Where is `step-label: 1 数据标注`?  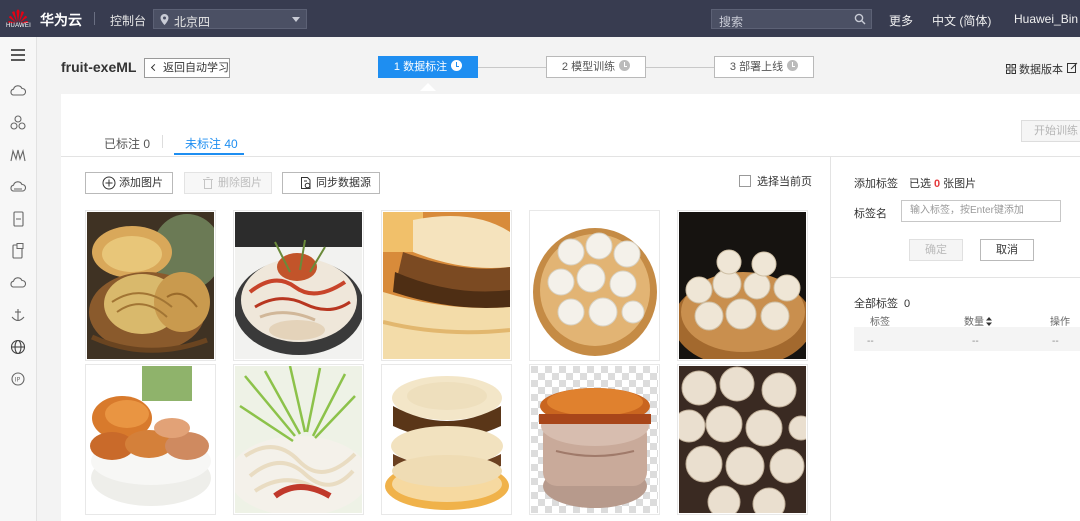
step-label: 1 数据标注 is located at coordinates (420, 67).